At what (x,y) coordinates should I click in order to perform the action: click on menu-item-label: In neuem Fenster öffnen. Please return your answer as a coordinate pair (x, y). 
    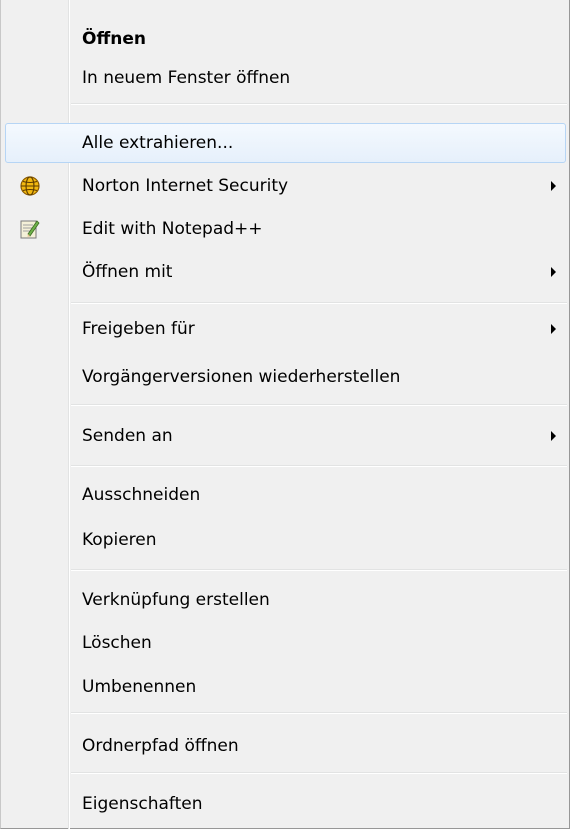
    Looking at the image, I should click on (186, 78).